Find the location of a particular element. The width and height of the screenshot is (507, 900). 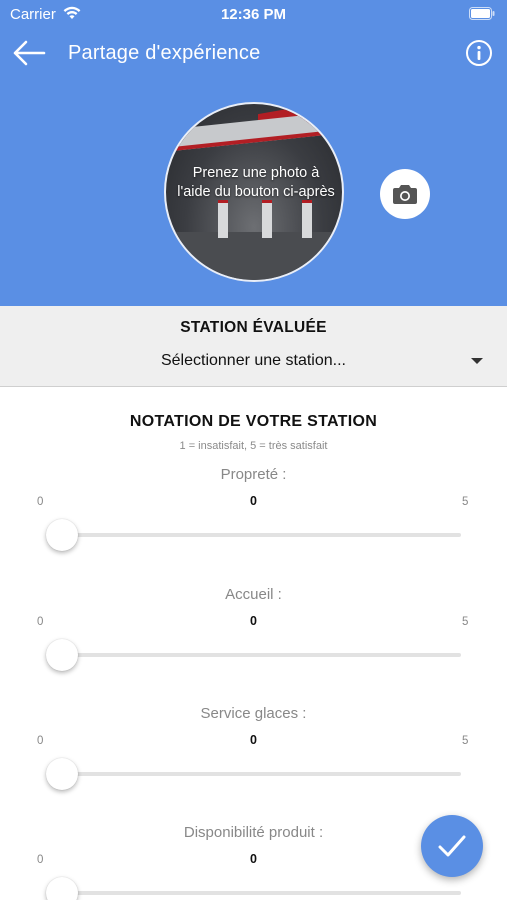

check-icon is located at coordinates (452, 846).